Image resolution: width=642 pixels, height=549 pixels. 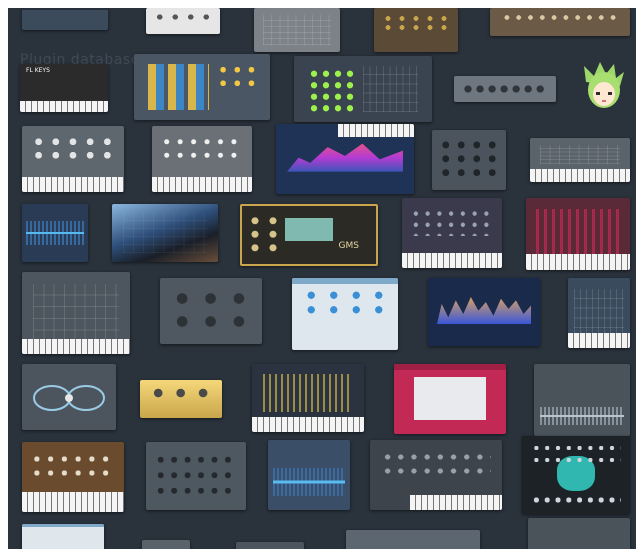 I want to click on plugin-thumbnail: GMS, so click(x=309, y=235).